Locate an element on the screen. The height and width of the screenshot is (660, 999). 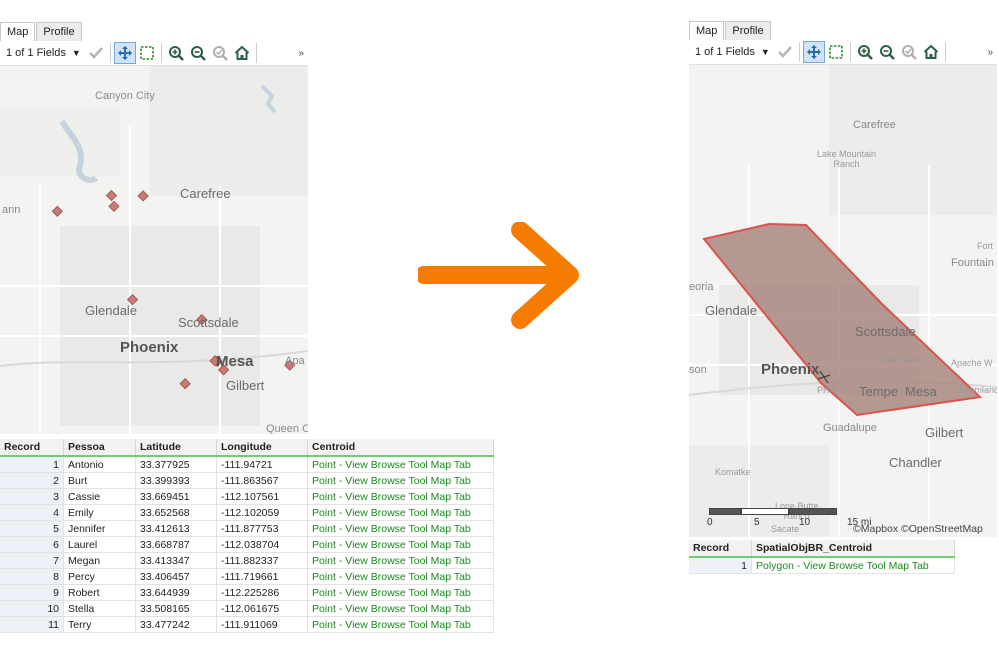
pessoa-cell: Percy is located at coordinates (99, 576).